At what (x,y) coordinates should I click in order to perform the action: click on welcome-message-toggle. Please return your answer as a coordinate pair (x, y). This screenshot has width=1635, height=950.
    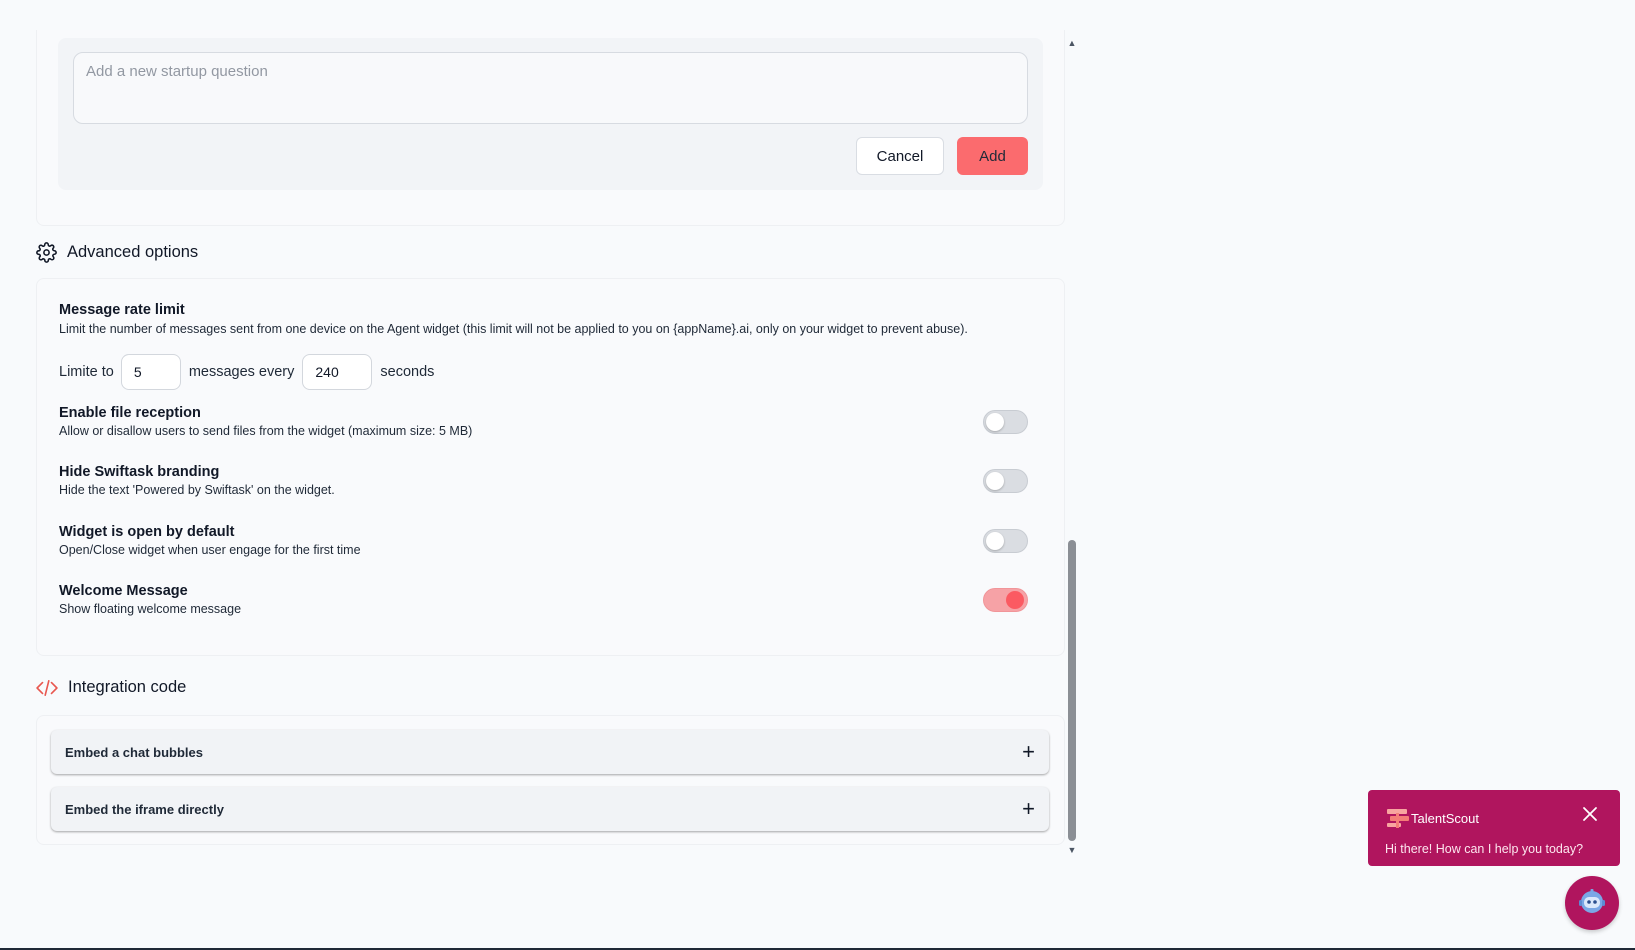
    Looking at the image, I should click on (1005, 600).